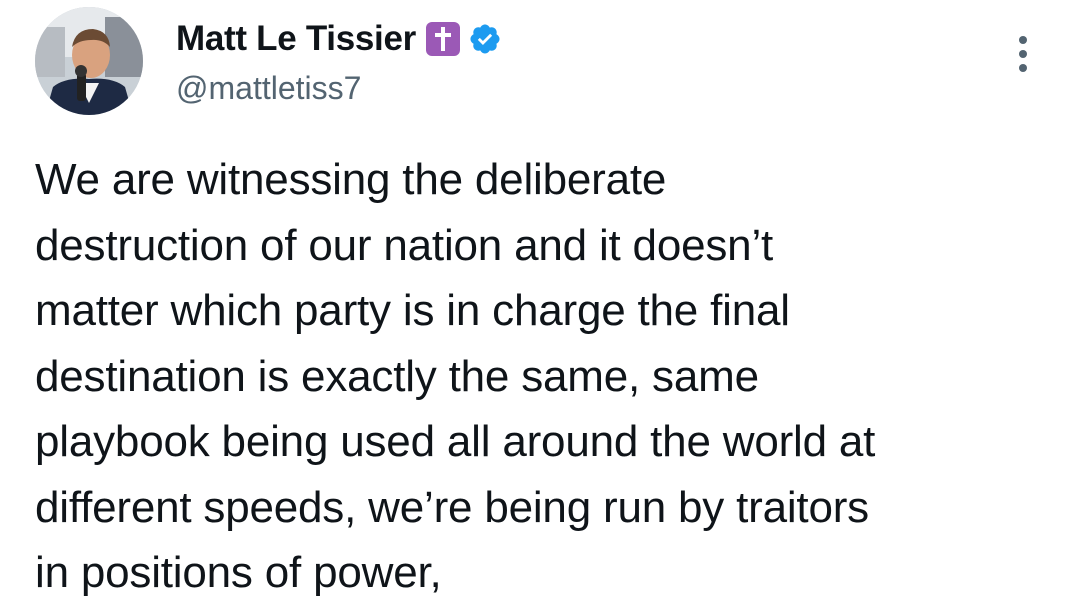  Describe the element at coordinates (1023, 40) in the screenshot. I see `more-options-icon` at that location.